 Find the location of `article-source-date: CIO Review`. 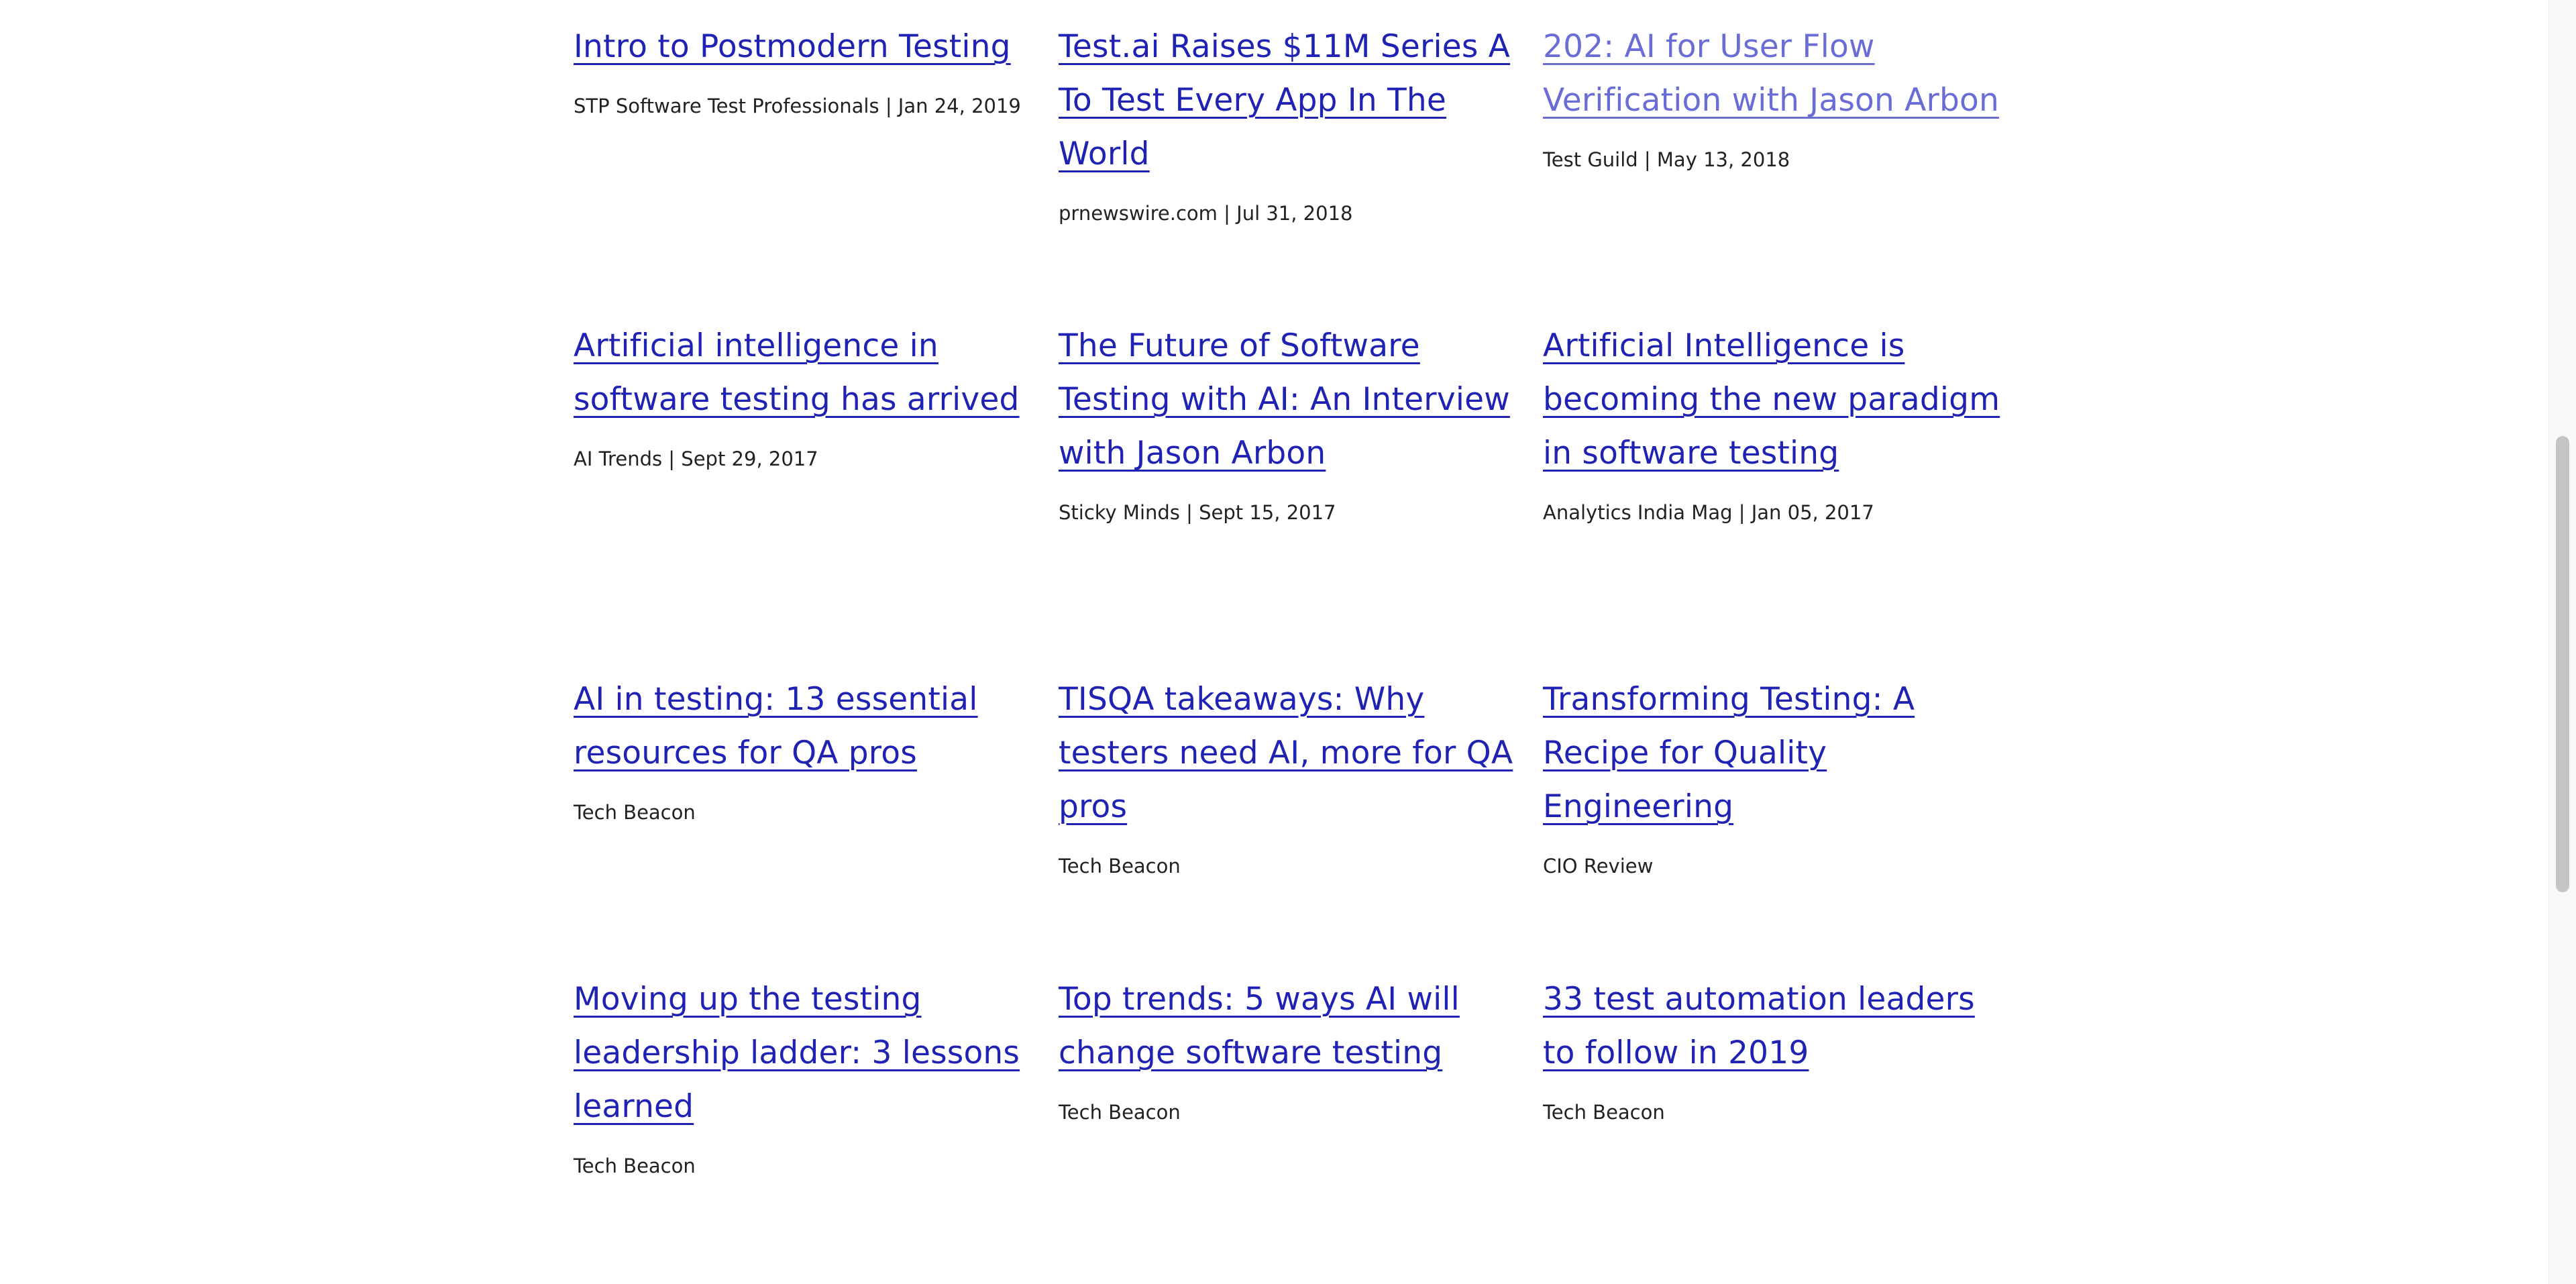

article-source-date: CIO Review is located at coordinates (1598, 866).